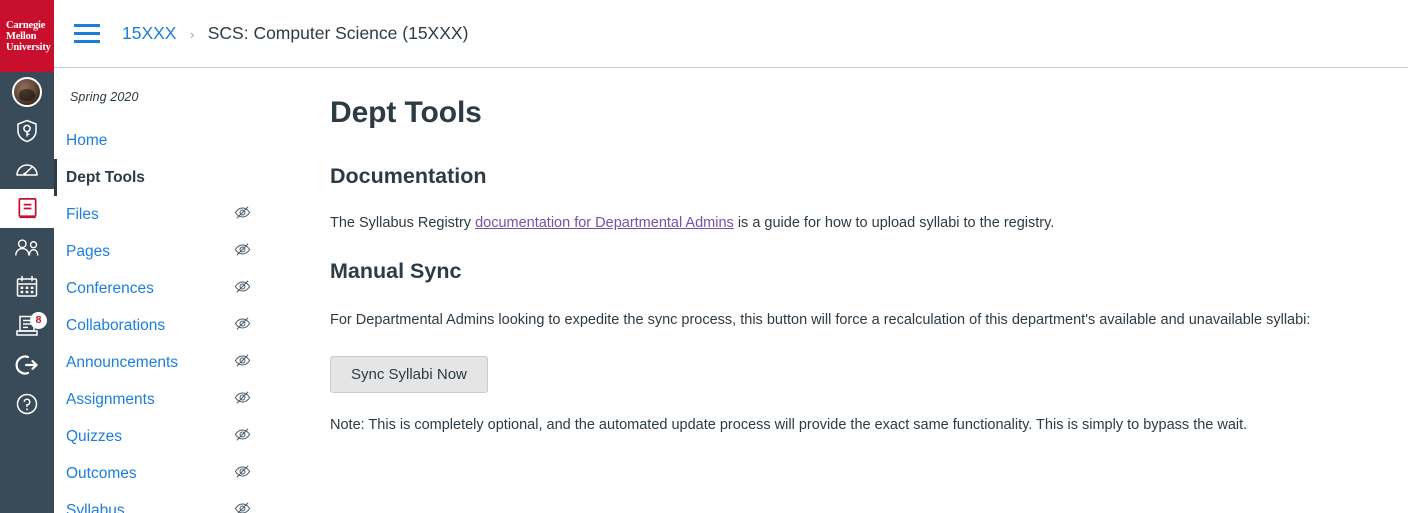 The width and height of the screenshot is (1408, 513). What do you see at coordinates (166, 436) in the screenshot?
I see `course-nav-item-quizzes: Quizzes` at bounding box center [166, 436].